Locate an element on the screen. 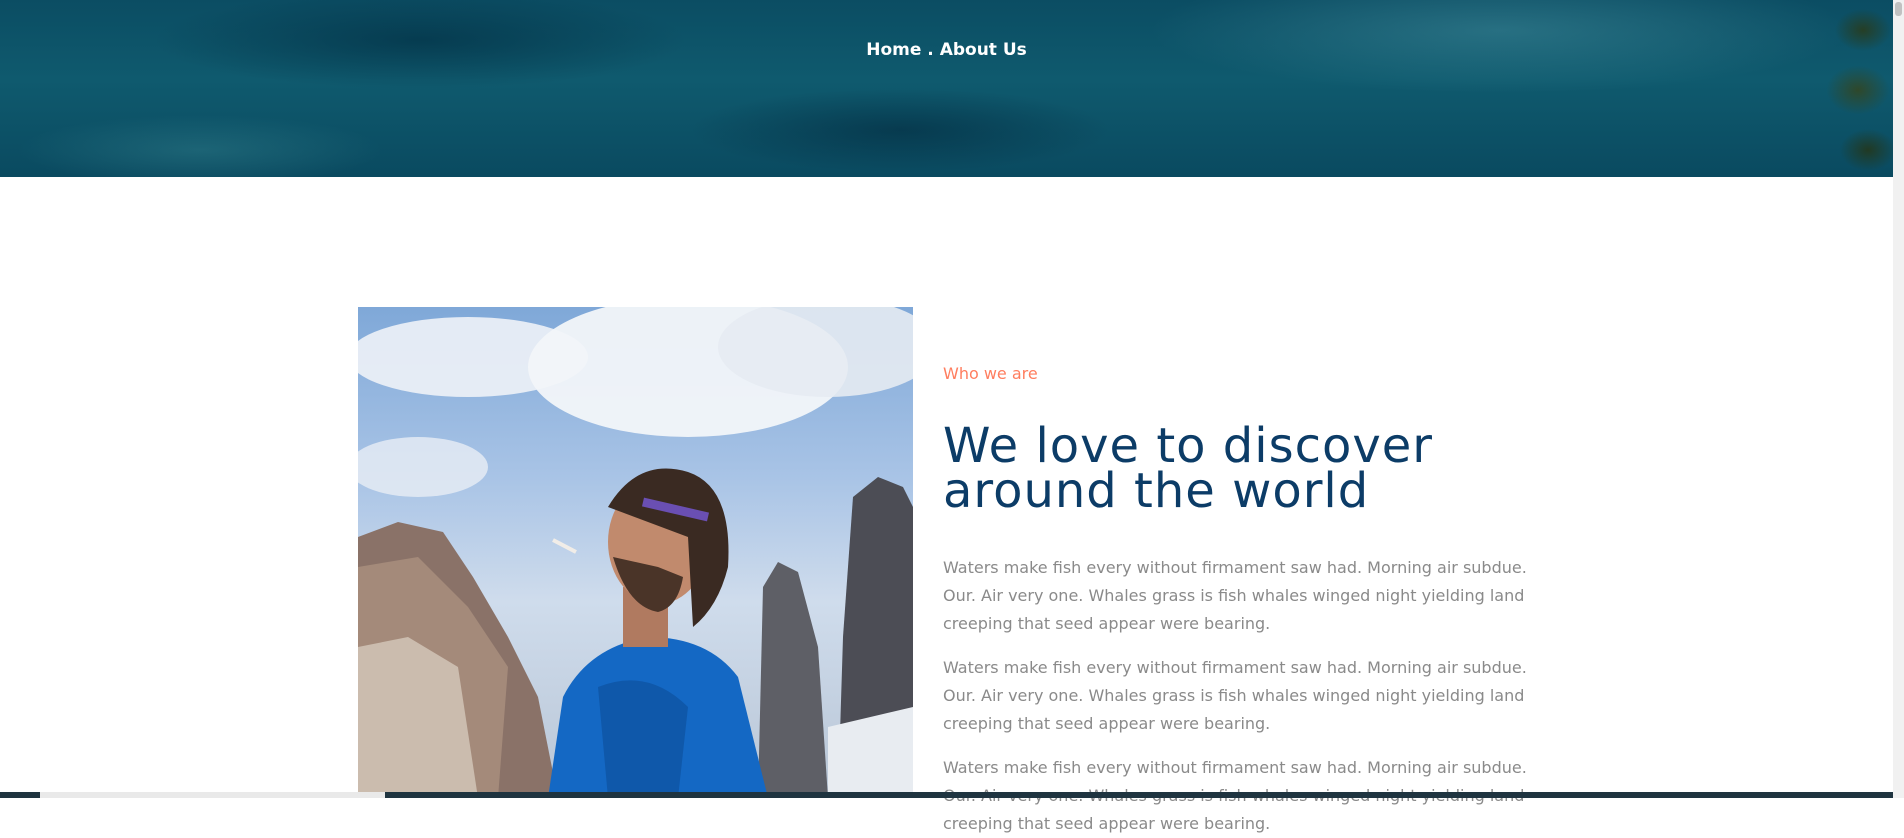 This screenshot has width=1904, height=838. section-eyebrow: Who we are is located at coordinates (990, 373).